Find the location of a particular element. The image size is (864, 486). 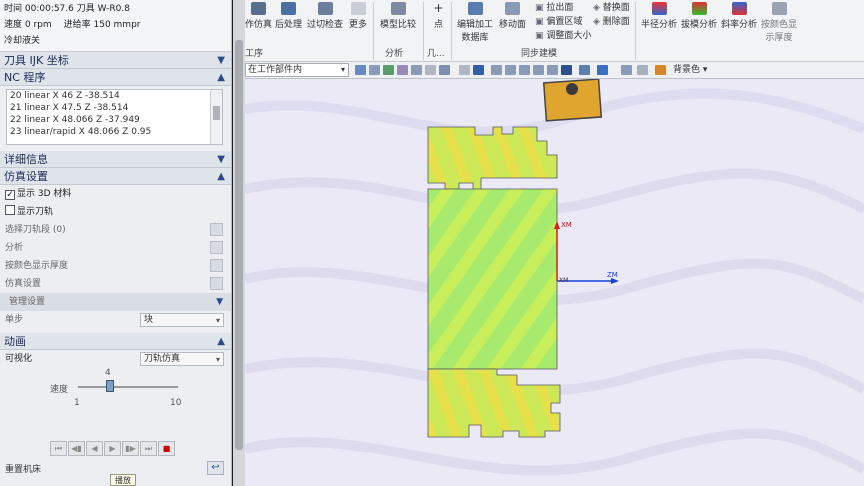

play-back-icon: ◀ is located at coordinates (94, 448).